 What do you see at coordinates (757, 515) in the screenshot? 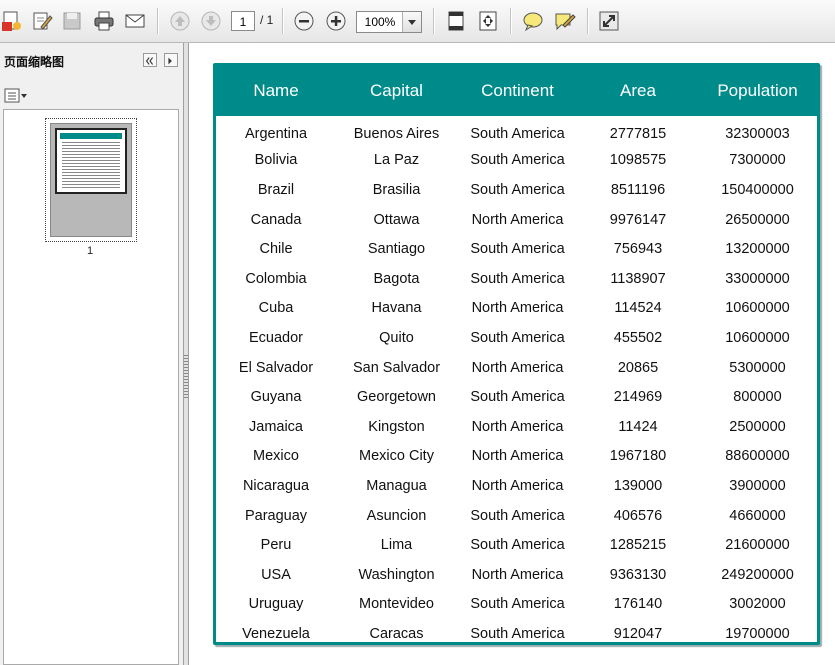
I see `cell-population: 4660000` at bounding box center [757, 515].